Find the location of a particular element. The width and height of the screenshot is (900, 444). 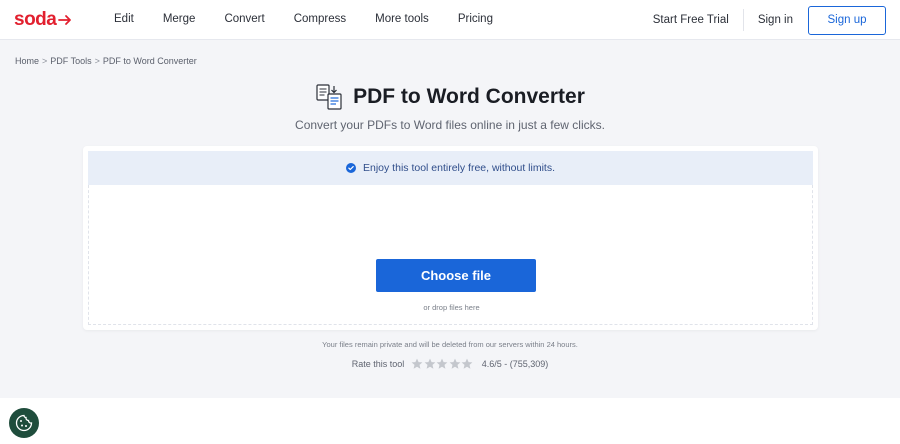

nav-actions: Start Free Trial Sign in Sign up is located at coordinates (769, 20).